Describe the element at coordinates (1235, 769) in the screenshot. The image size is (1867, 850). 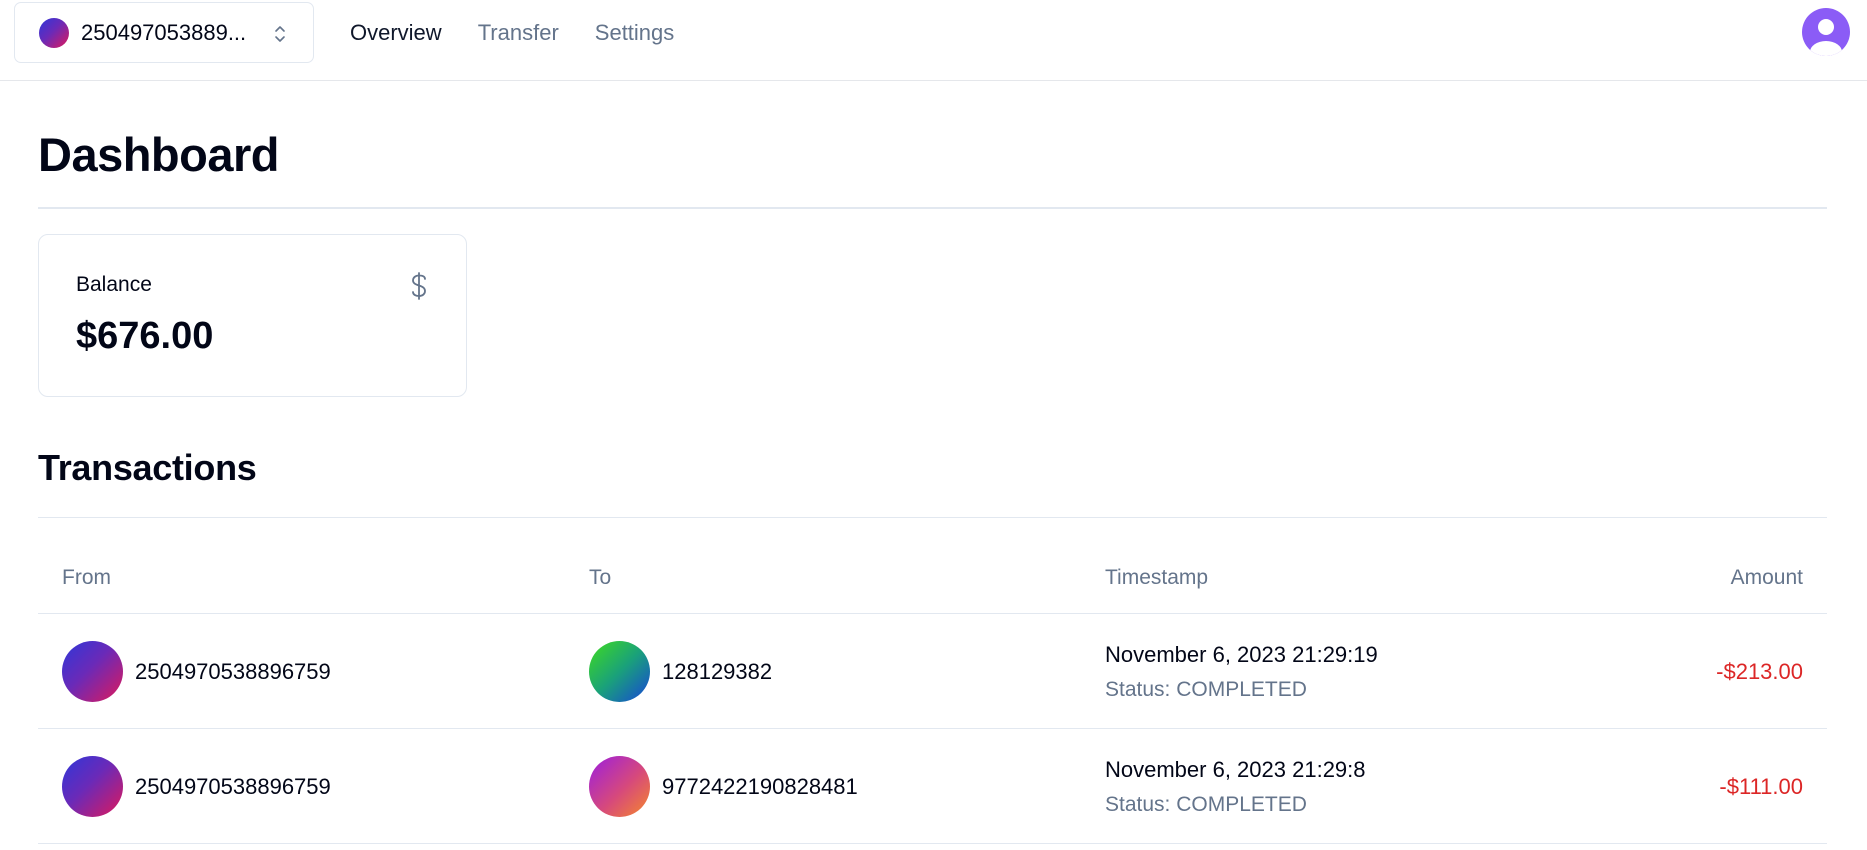
I see `timestamp: November 6, 2023 21:29:8` at that location.